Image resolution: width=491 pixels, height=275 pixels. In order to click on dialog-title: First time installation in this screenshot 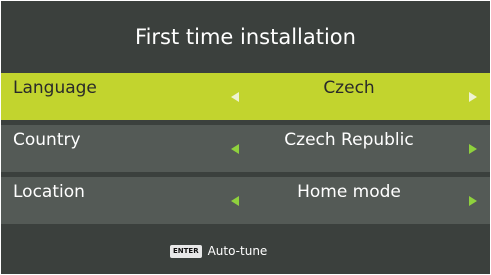, I will do `click(245, 37)`.